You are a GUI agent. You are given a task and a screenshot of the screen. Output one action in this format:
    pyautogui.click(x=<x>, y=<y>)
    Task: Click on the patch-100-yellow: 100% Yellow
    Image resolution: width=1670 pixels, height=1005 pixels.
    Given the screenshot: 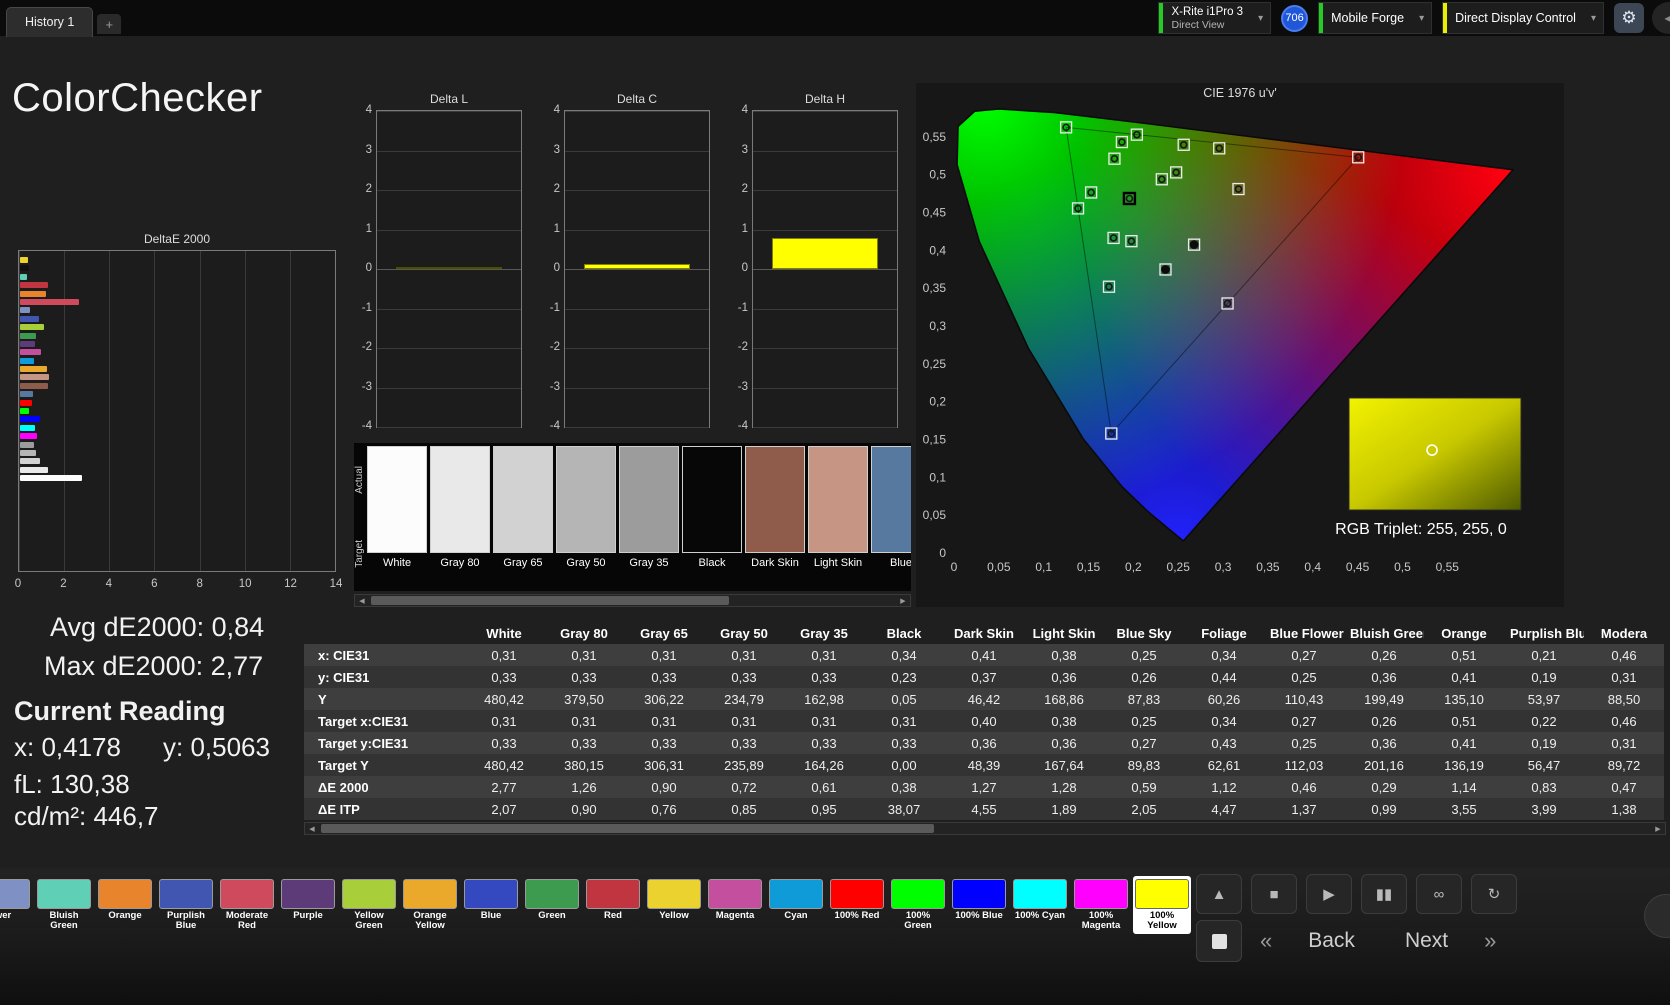 What is the action you would take?
    pyautogui.click(x=1162, y=905)
    